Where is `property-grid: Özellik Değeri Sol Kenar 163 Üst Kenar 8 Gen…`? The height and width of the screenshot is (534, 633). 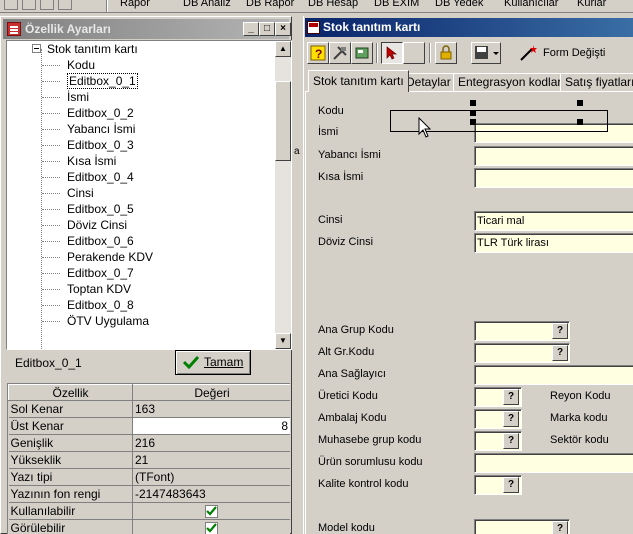
property-grid: Özellik Değeri Sol Kenar 163 Üst Kenar 8 Gen… is located at coordinates (148, 458).